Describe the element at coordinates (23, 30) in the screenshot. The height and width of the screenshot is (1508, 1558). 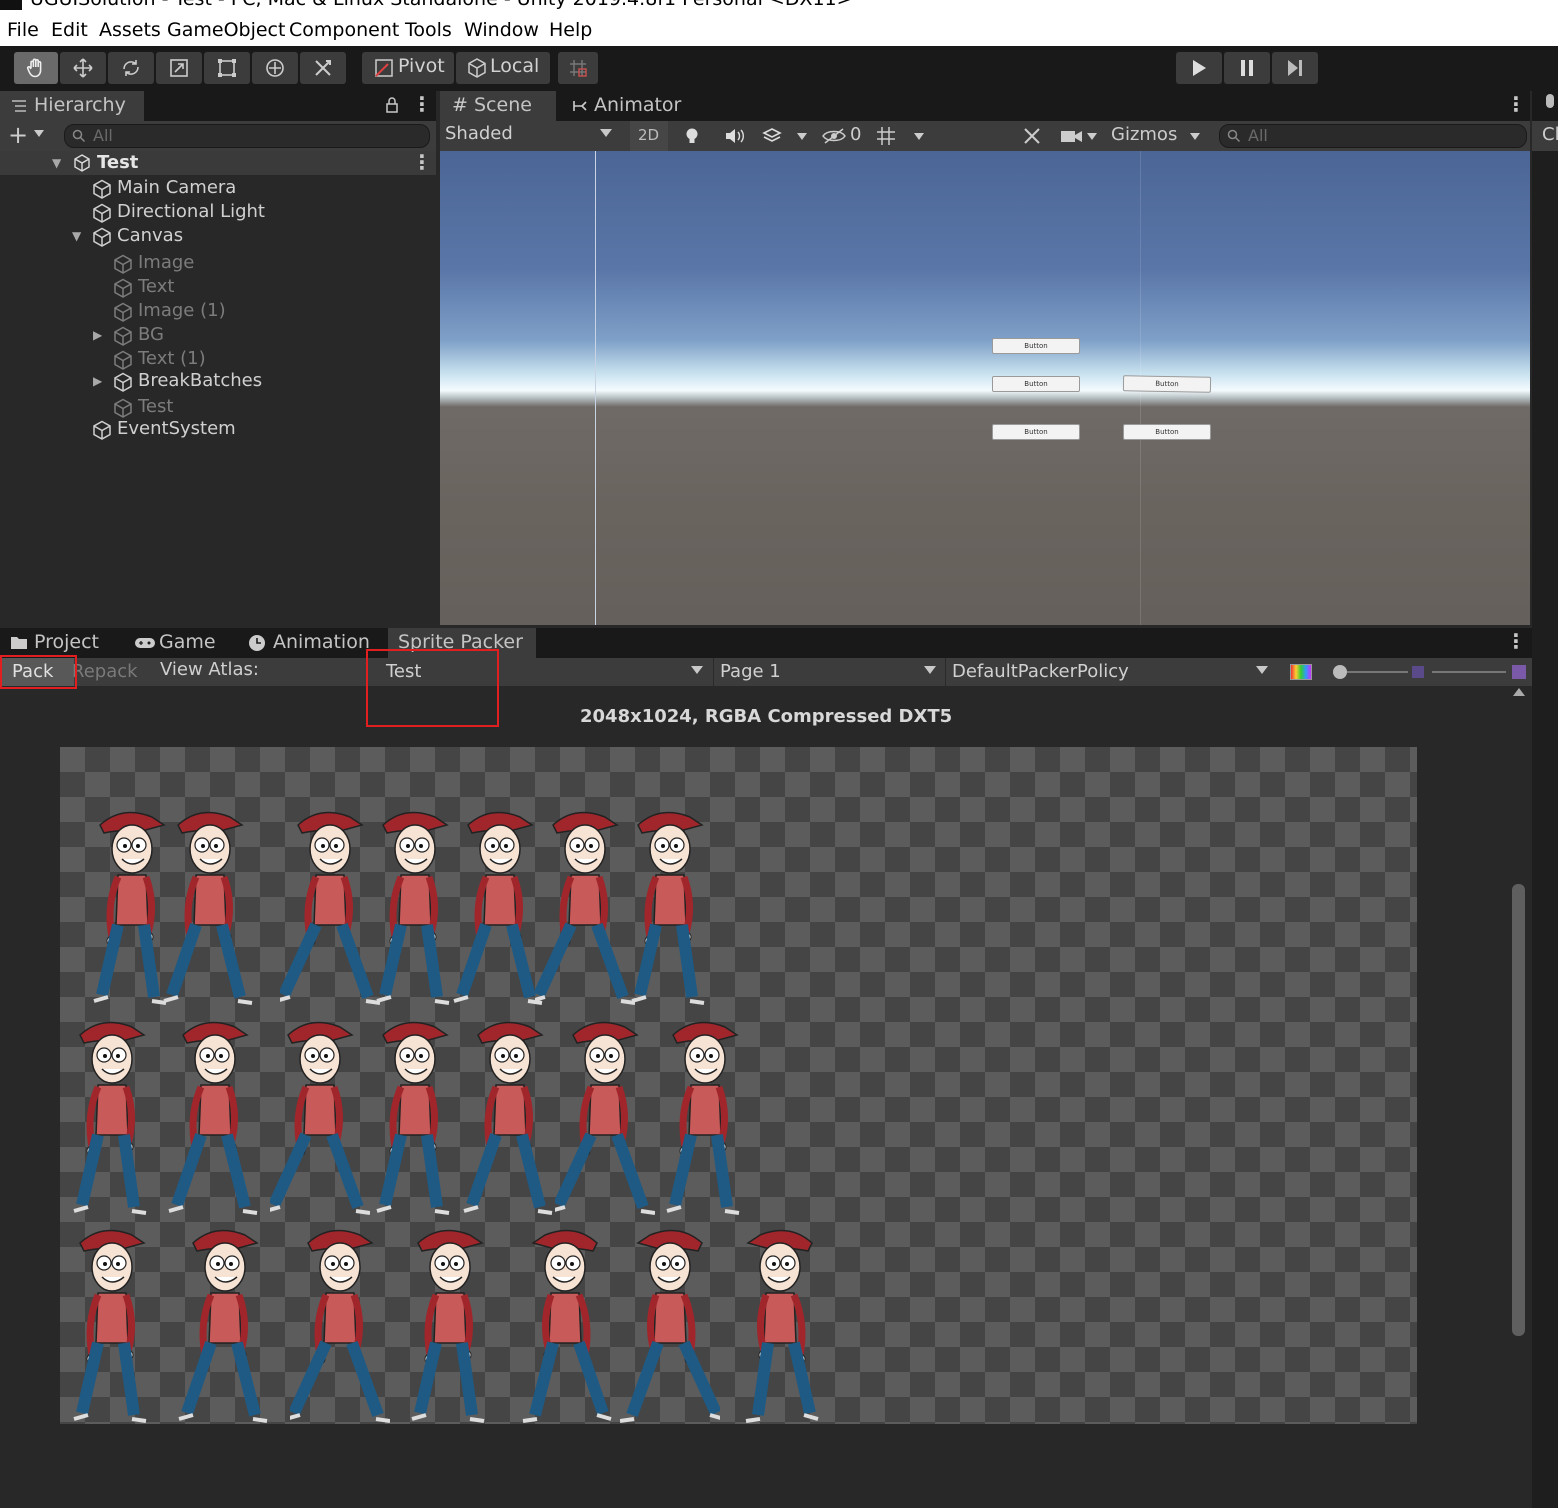
I see `menu-file: File` at that location.